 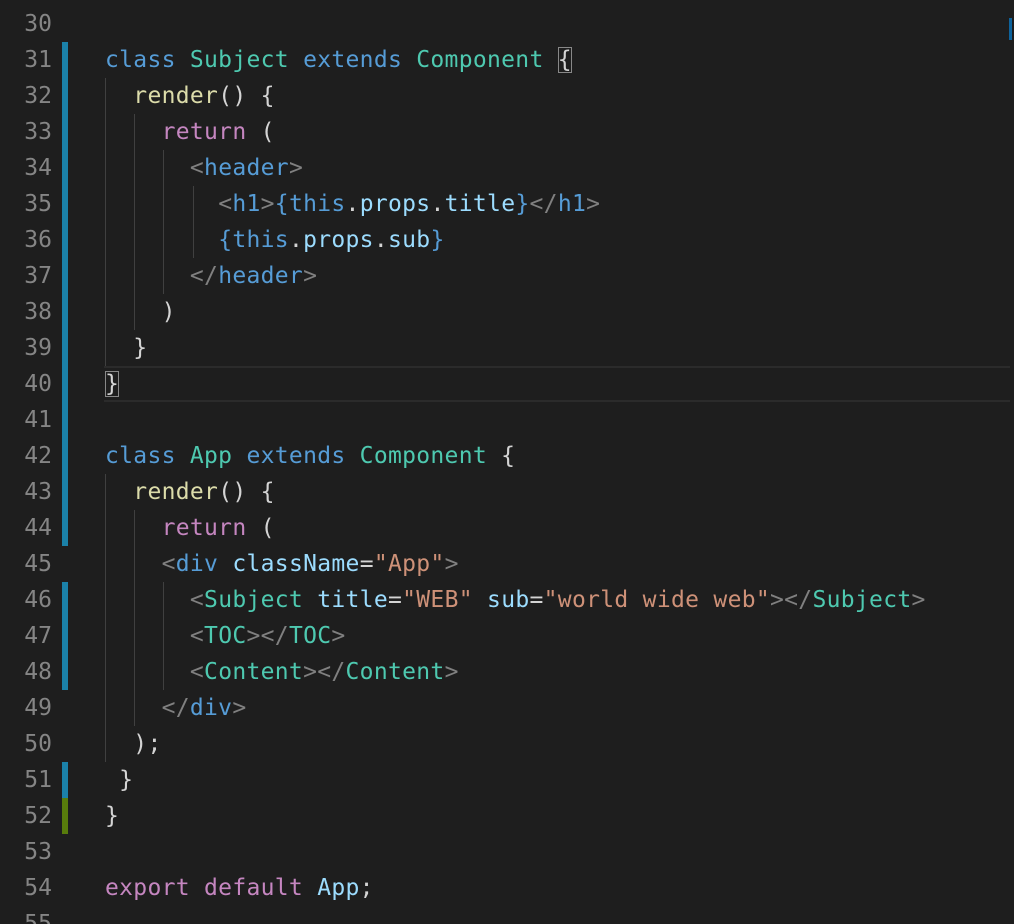 What do you see at coordinates (507, 636) in the screenshot?
I see `code-line: 47 <TOC></TOC>` at bounding box center [507, 636].